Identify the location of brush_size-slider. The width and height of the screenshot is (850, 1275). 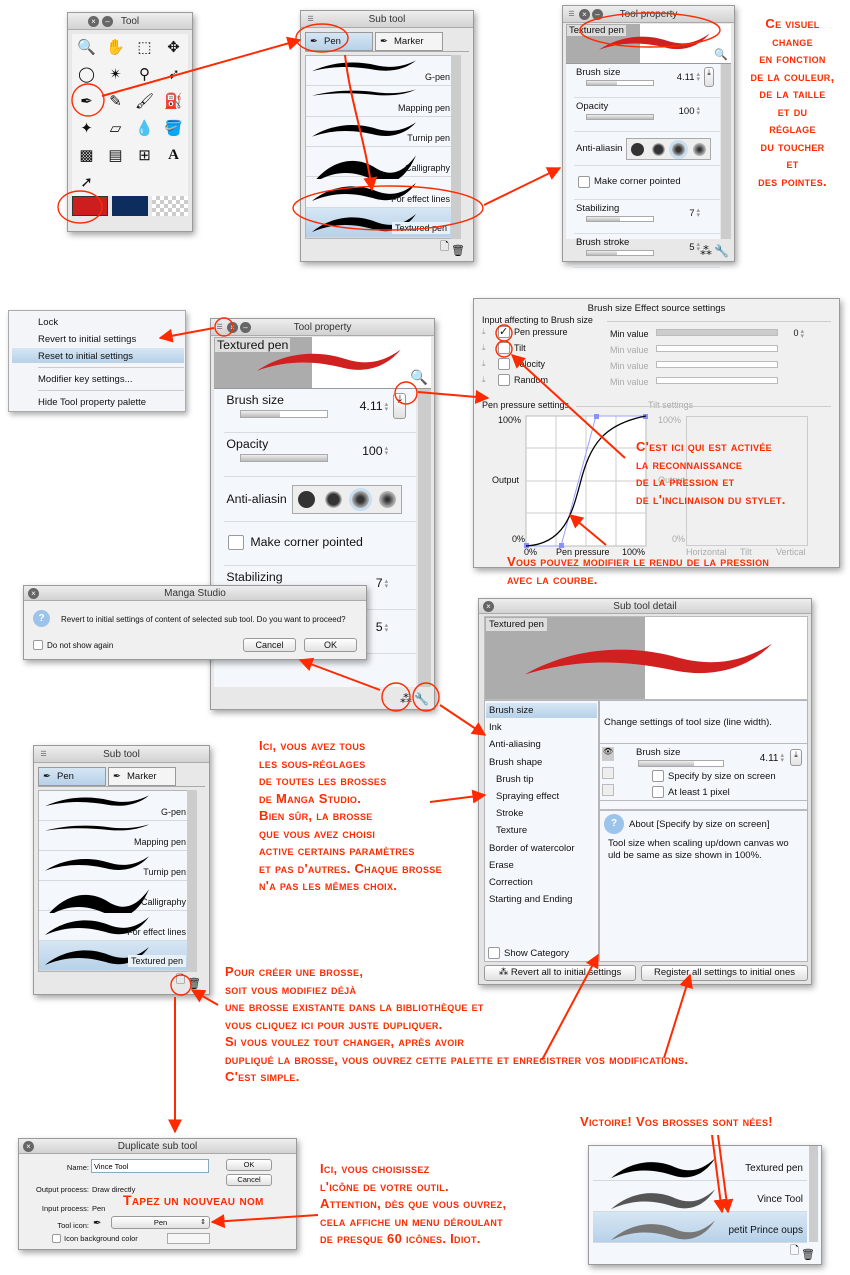
(620, 83).